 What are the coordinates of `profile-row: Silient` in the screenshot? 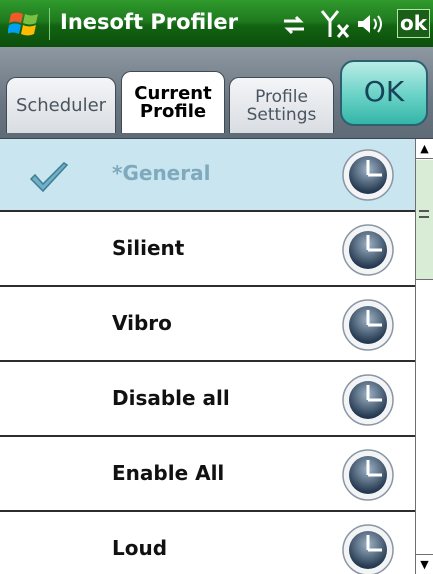 It's located at (207, 250).